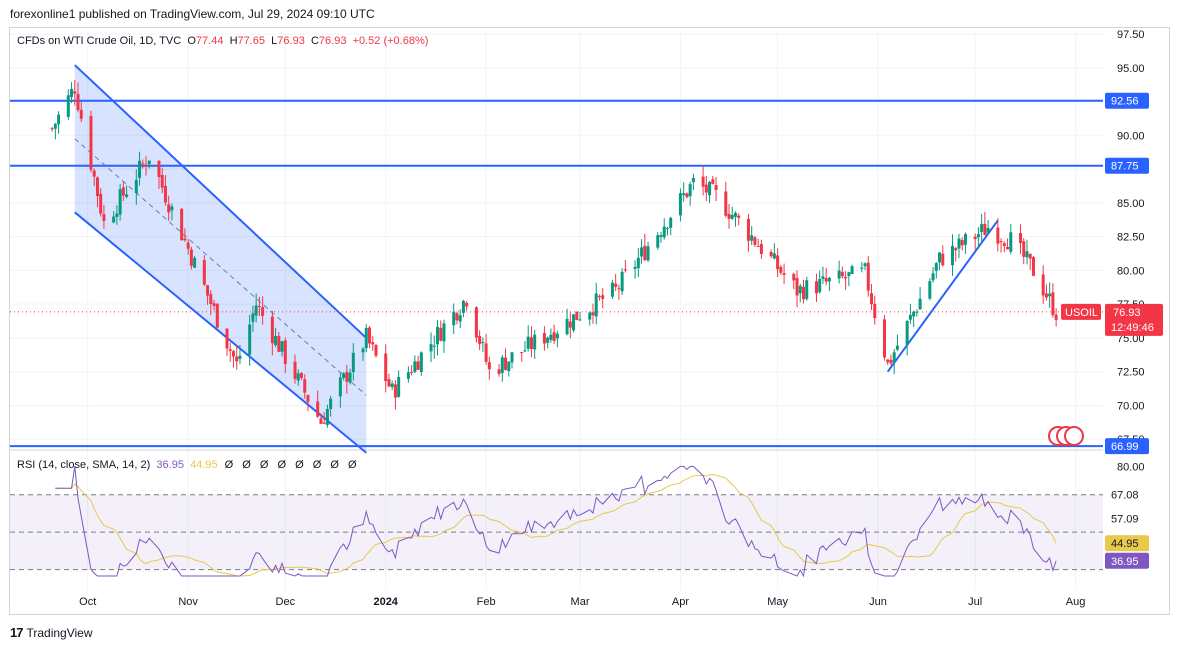  Describe the element at coordinates (1076, 602) in the screenshot. I see `time-tick-label: Aug` at that location.